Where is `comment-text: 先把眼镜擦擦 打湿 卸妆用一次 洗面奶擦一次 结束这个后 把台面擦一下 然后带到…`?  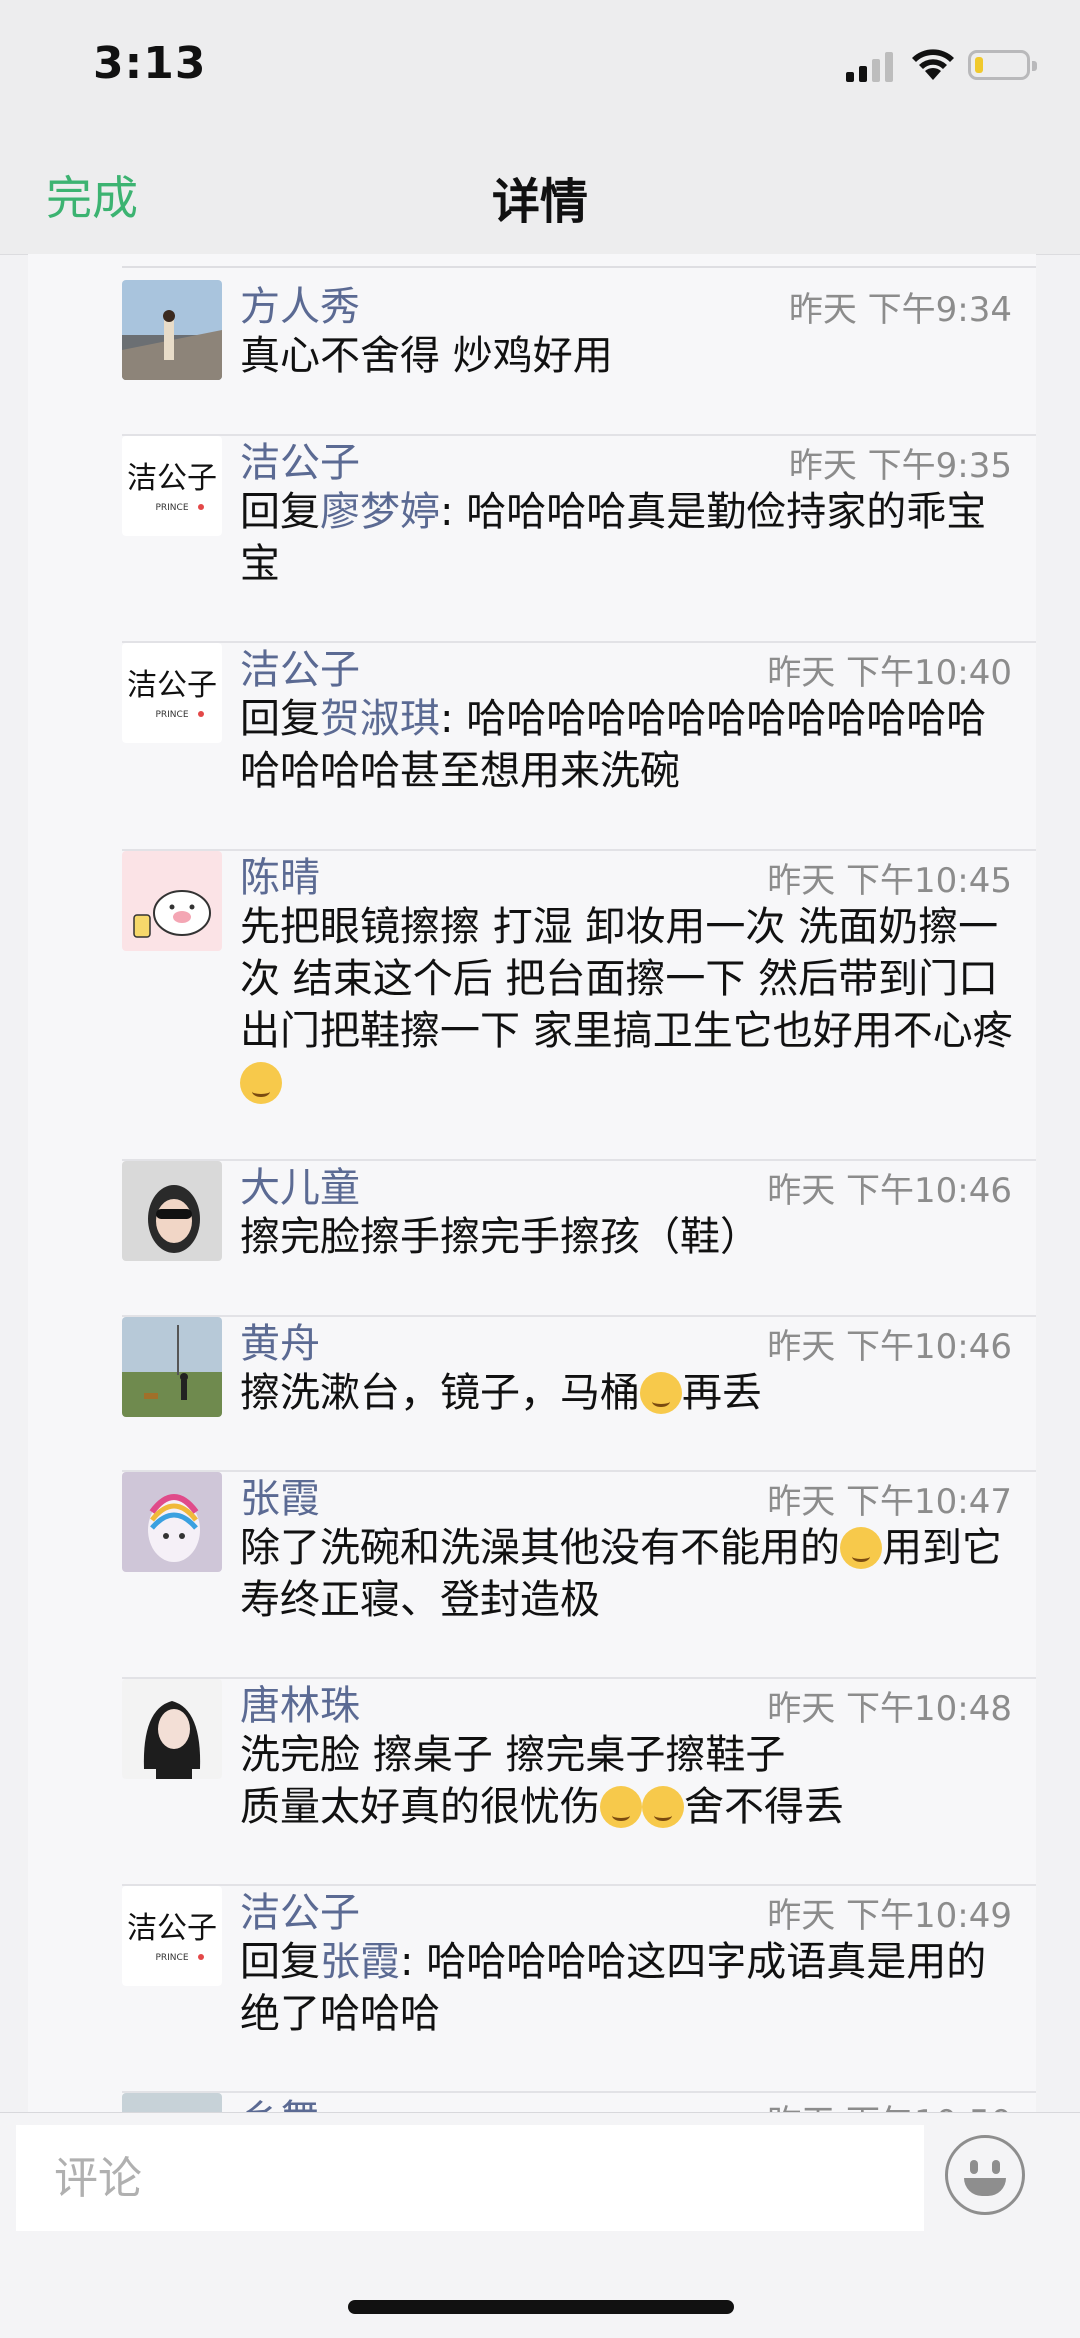 comment-text: 先把眼镜擦擦 打湿 卸妆用一次 洗面奶擦一次 结束这个后 把台面擦一下 然后带到… is located at coordinates (630, 1005).